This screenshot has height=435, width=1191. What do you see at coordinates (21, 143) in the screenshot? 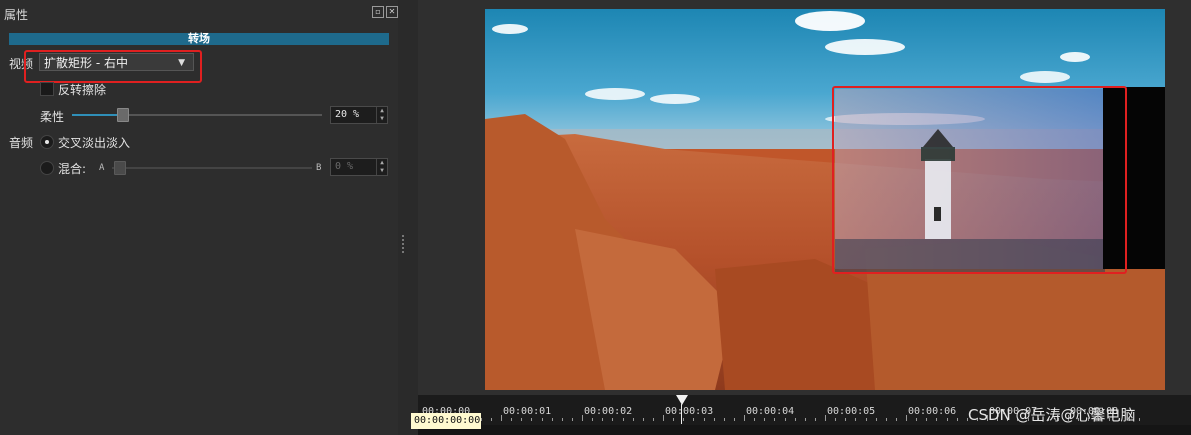
I see `audio-label: 音频` at bounding box center [21, 143].